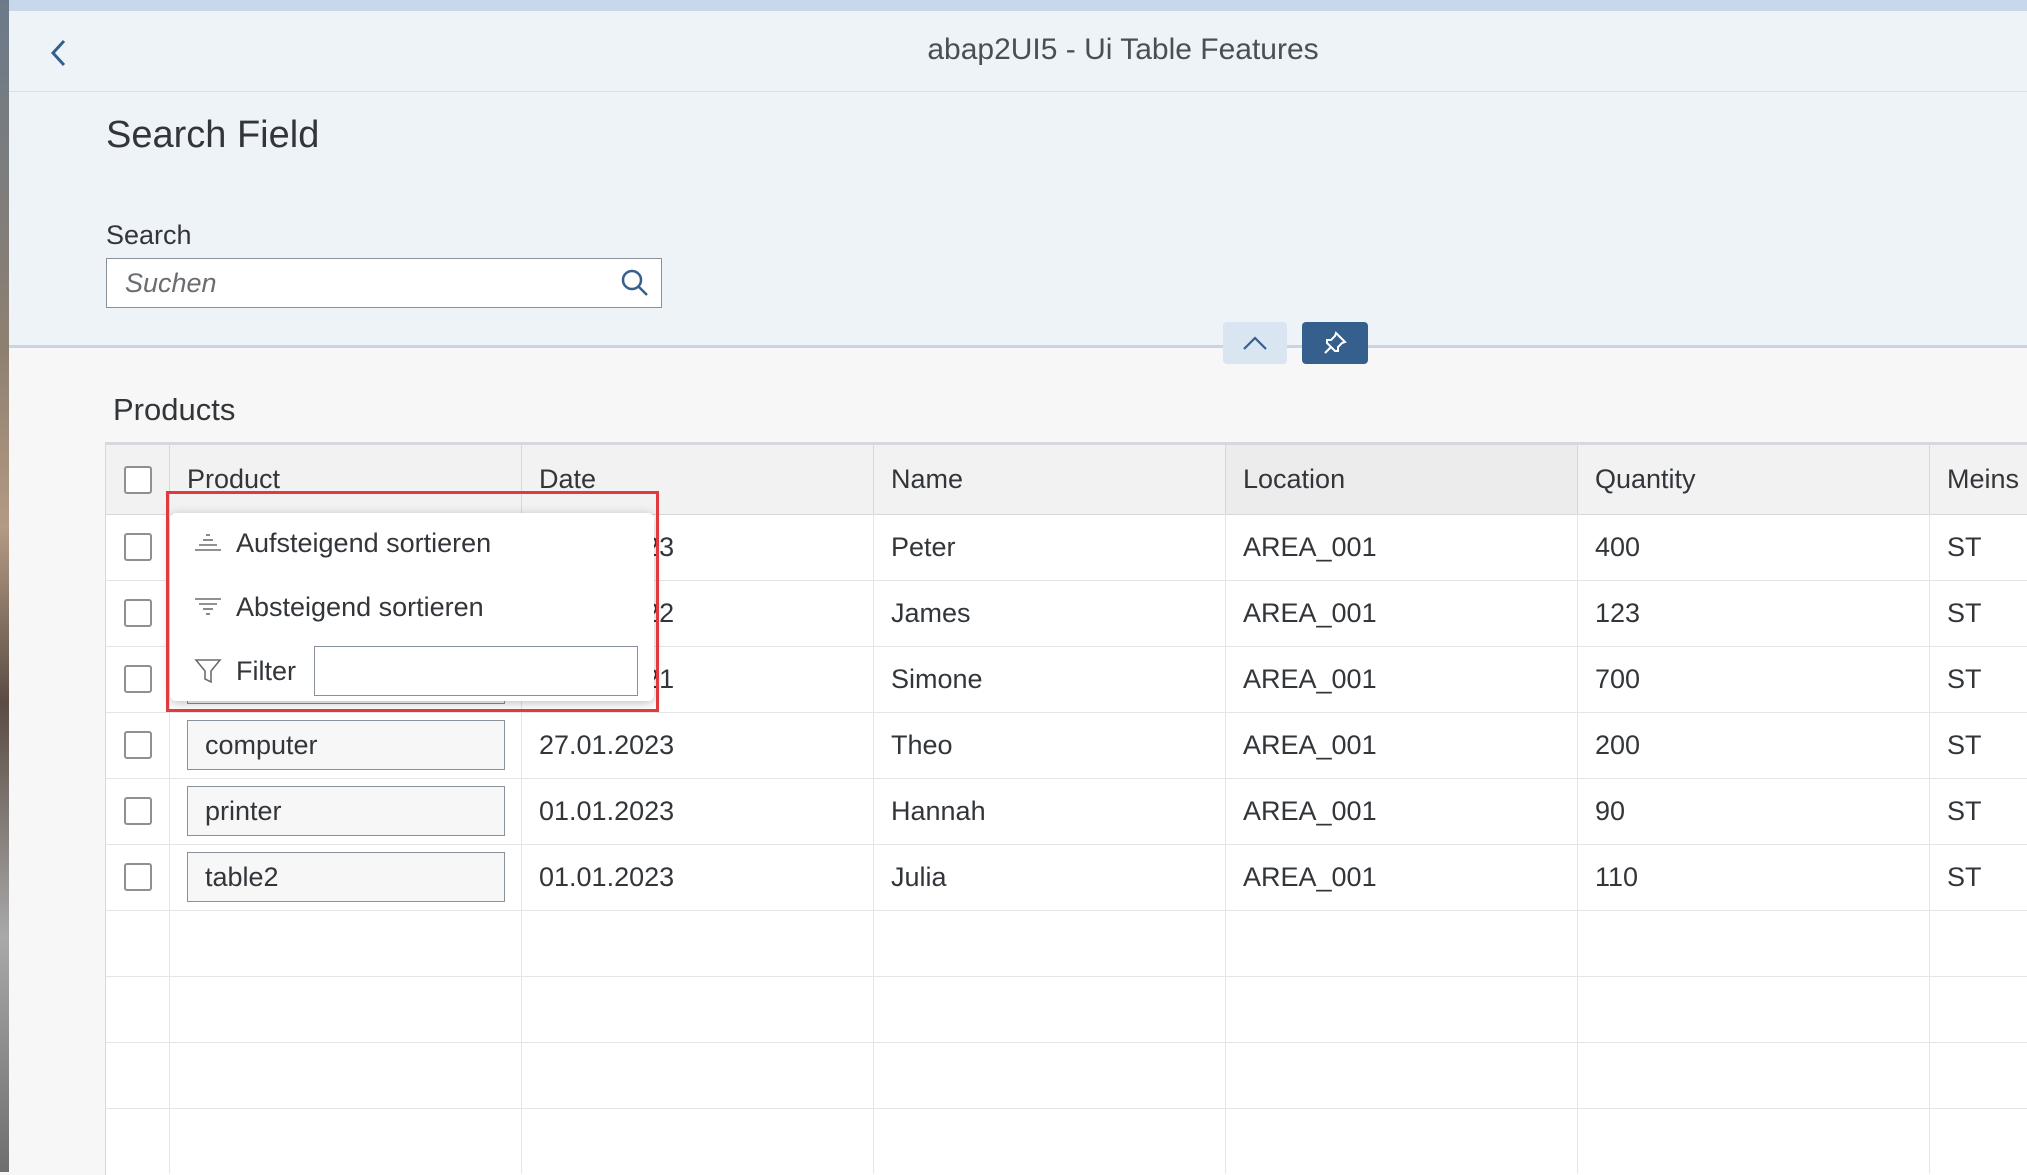 This screenshot has height=1175, width=2027. What do you see at coordinates (698, 745) in the screenshot?
I see `date-cell: 27.01.2023` at bounding box center [698, 745].